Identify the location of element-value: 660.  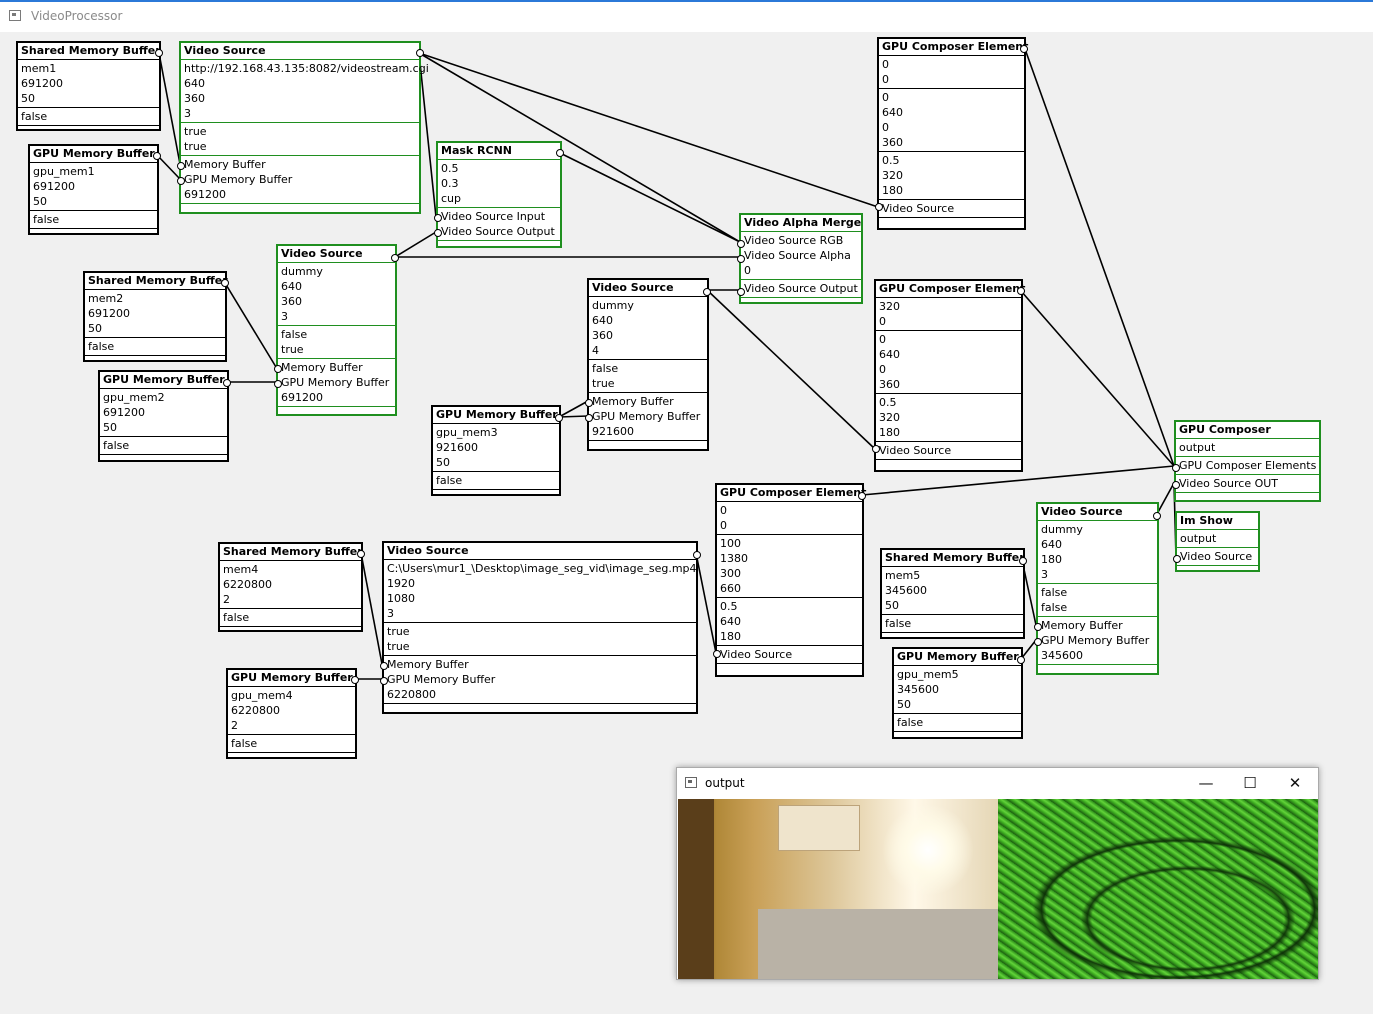
(730, 588).